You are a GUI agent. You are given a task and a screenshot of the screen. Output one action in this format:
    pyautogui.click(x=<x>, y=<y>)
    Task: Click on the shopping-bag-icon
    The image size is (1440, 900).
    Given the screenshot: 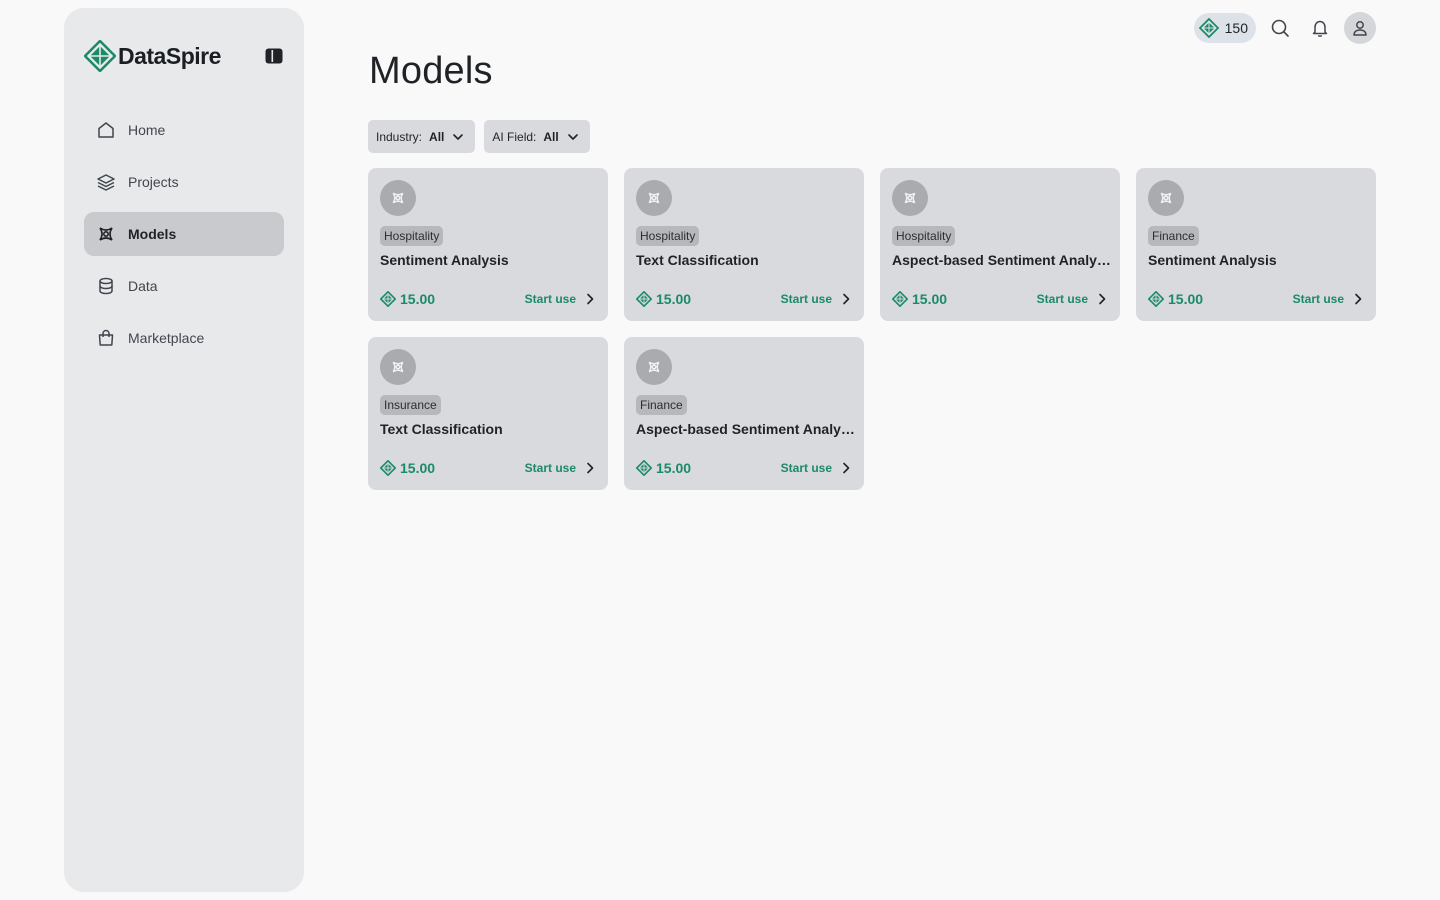 What is the action you would take?
    pyautogui.click(x=106, y=337)
    